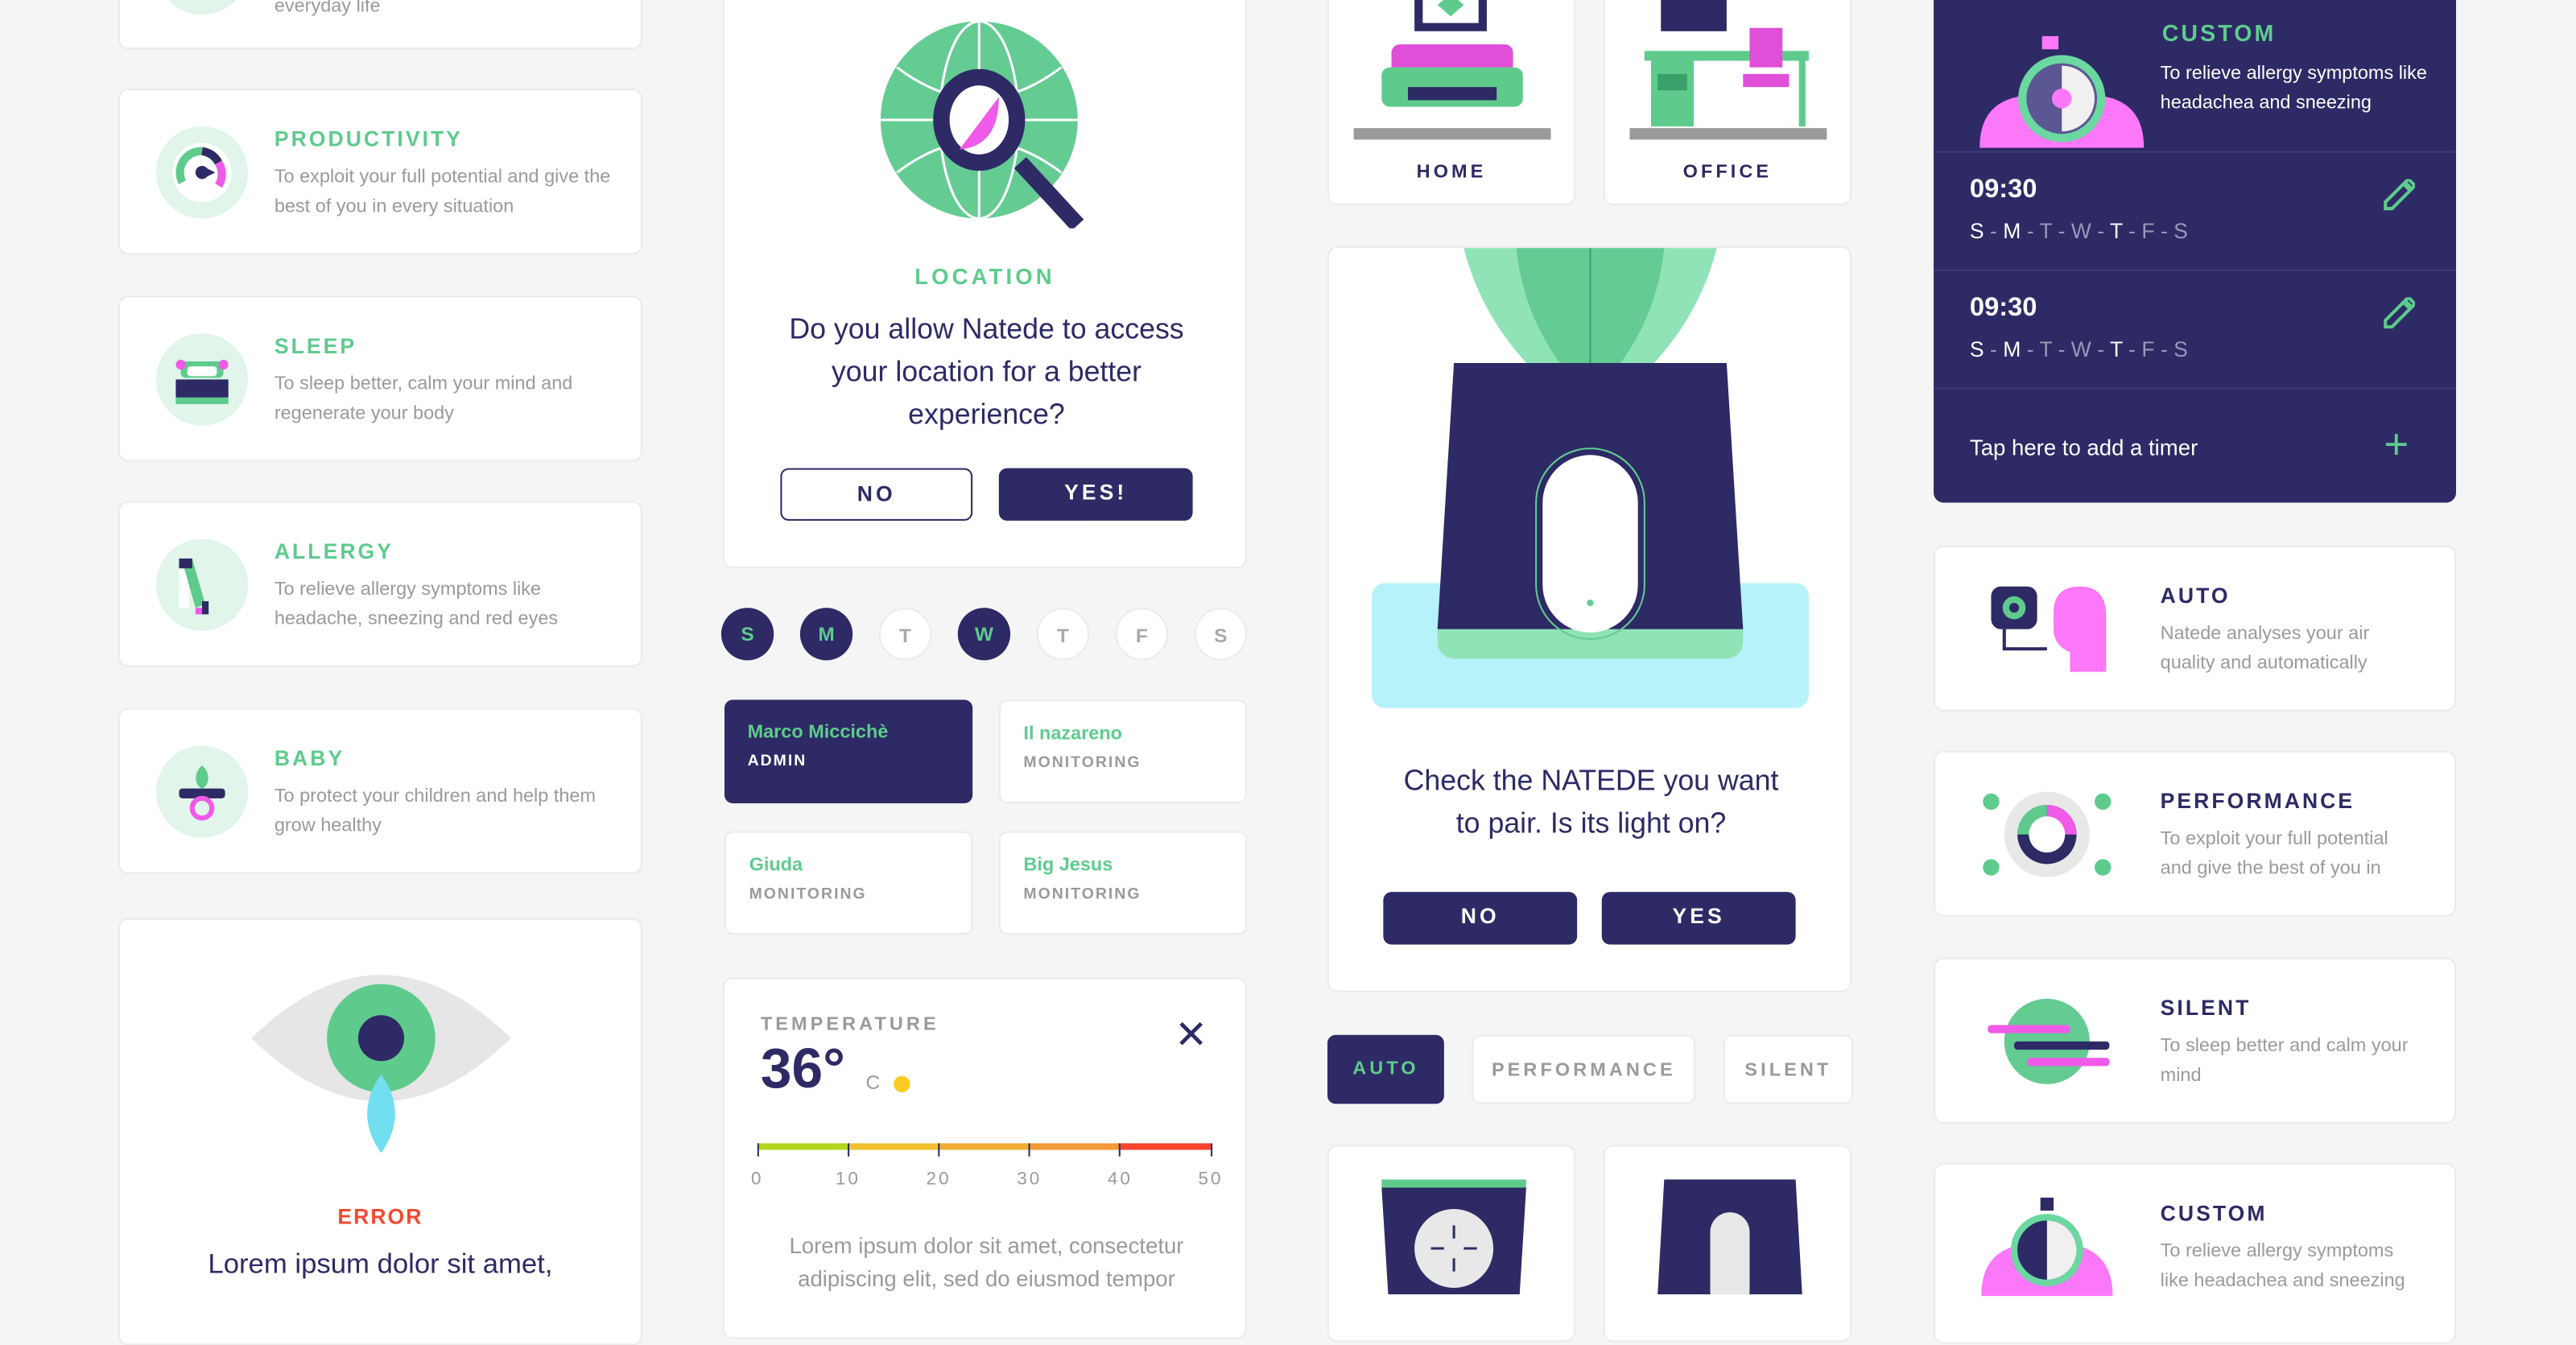 This screenshot has width=2576, height=1345. What do you see at coordinates (2396, 444) in the screenshot?
I see `plus-icon: +` at bounding box center [2396, 444].